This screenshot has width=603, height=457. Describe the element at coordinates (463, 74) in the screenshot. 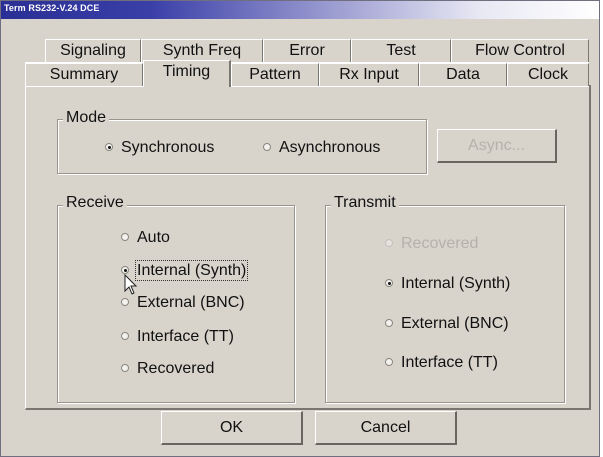

I see `tab-data: Data` at that location.